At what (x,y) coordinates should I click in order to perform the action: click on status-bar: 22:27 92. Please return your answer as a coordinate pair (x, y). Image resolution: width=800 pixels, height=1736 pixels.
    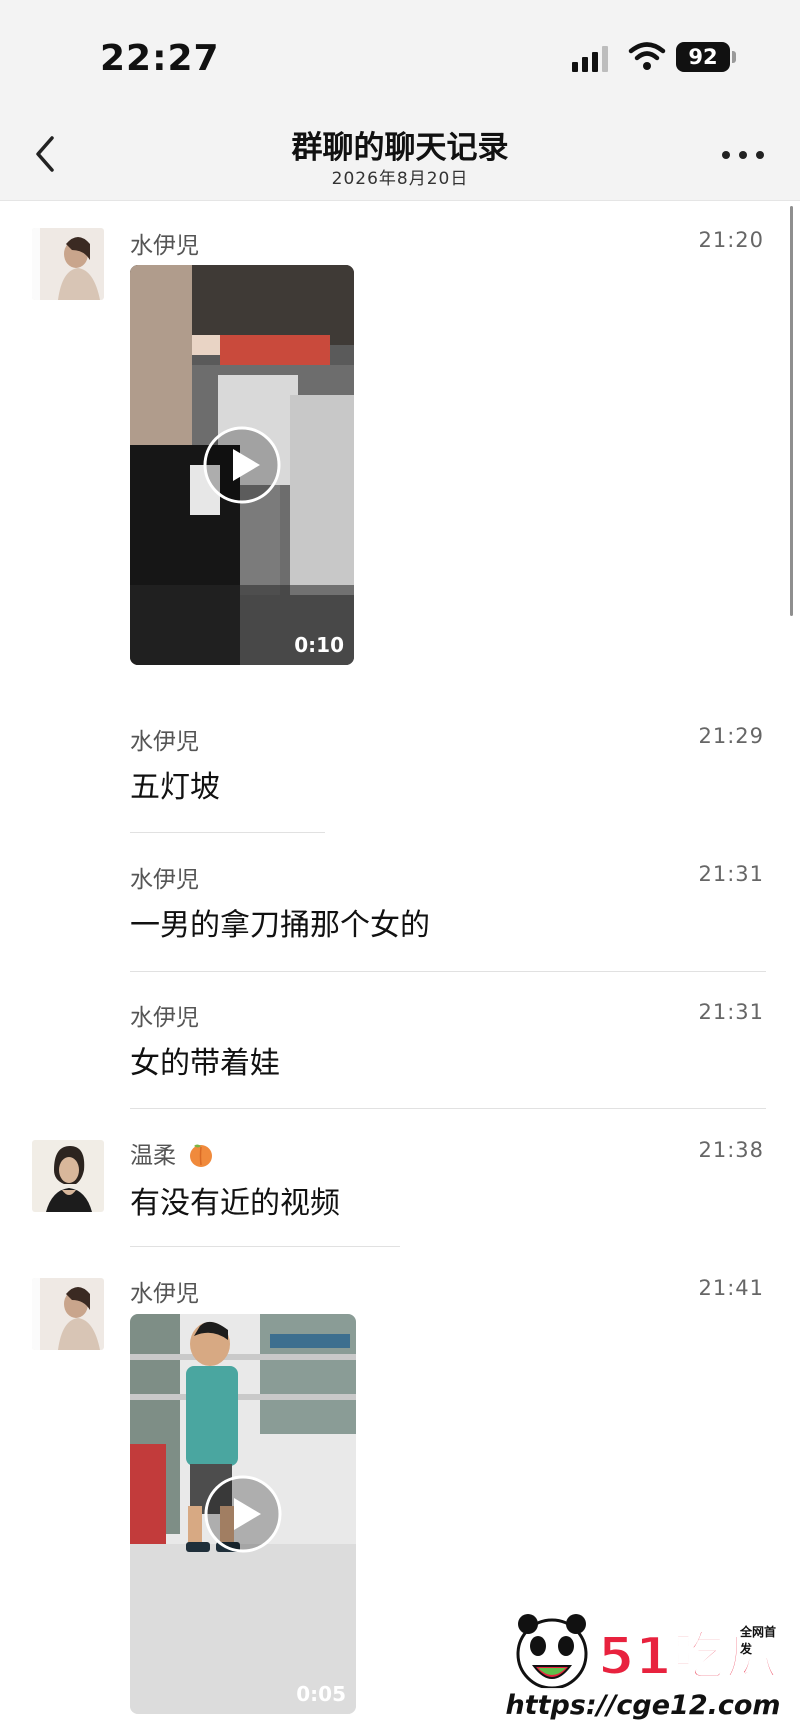
    Looking at the image, I should click on (400, 55).